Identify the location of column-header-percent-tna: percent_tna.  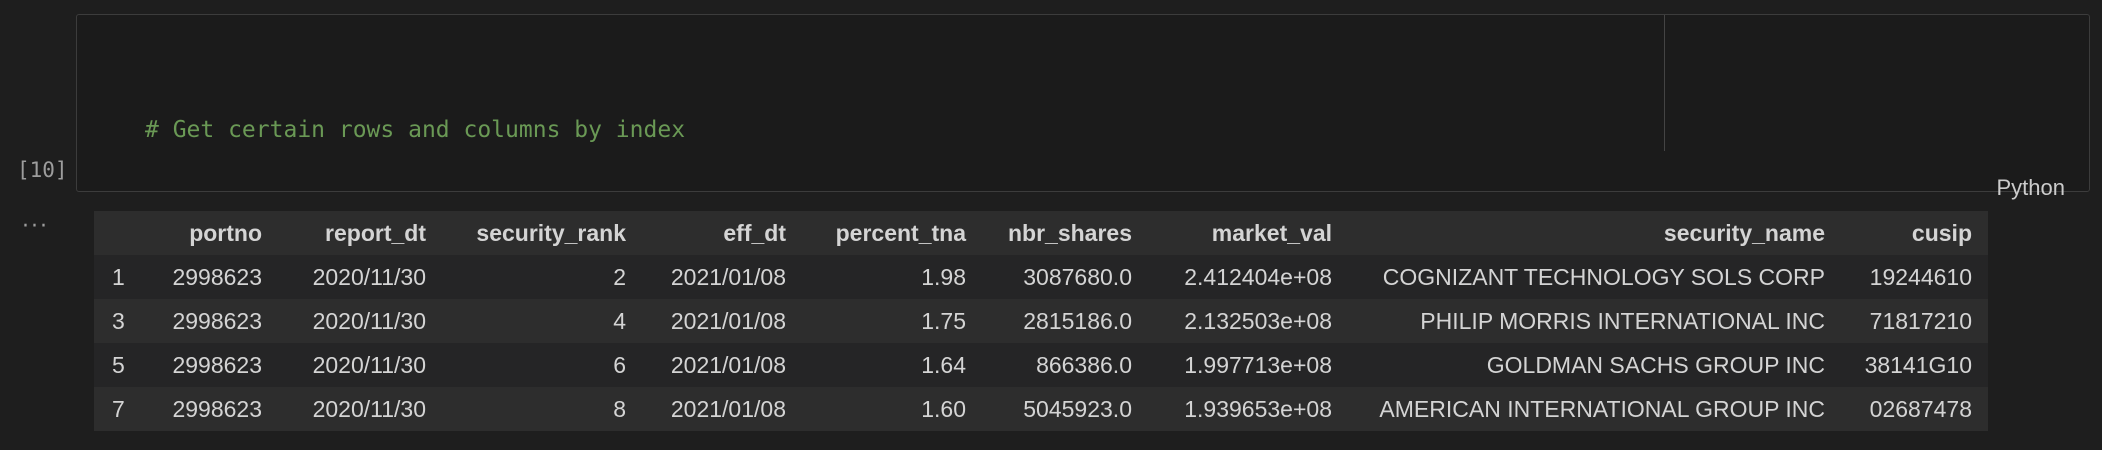
(900, 232).